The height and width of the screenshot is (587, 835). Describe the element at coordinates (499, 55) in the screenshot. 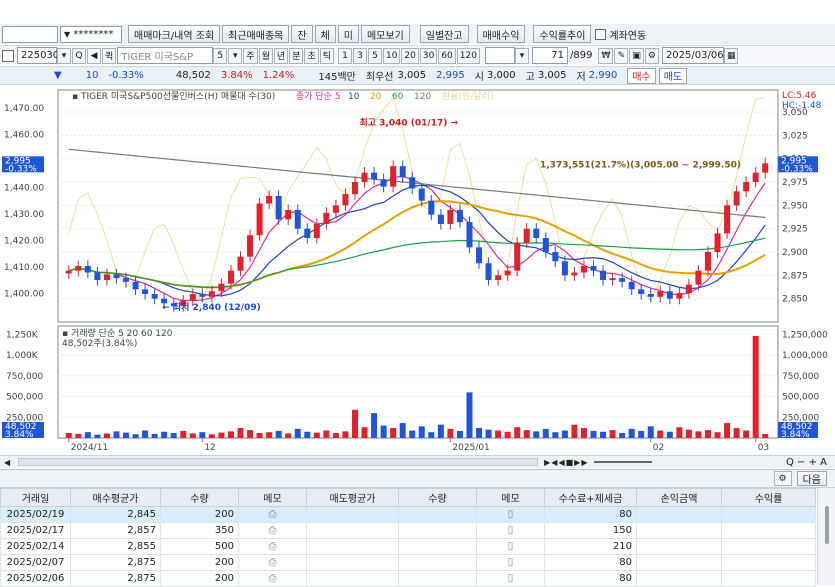

I see `interval-custom-input` at that location.